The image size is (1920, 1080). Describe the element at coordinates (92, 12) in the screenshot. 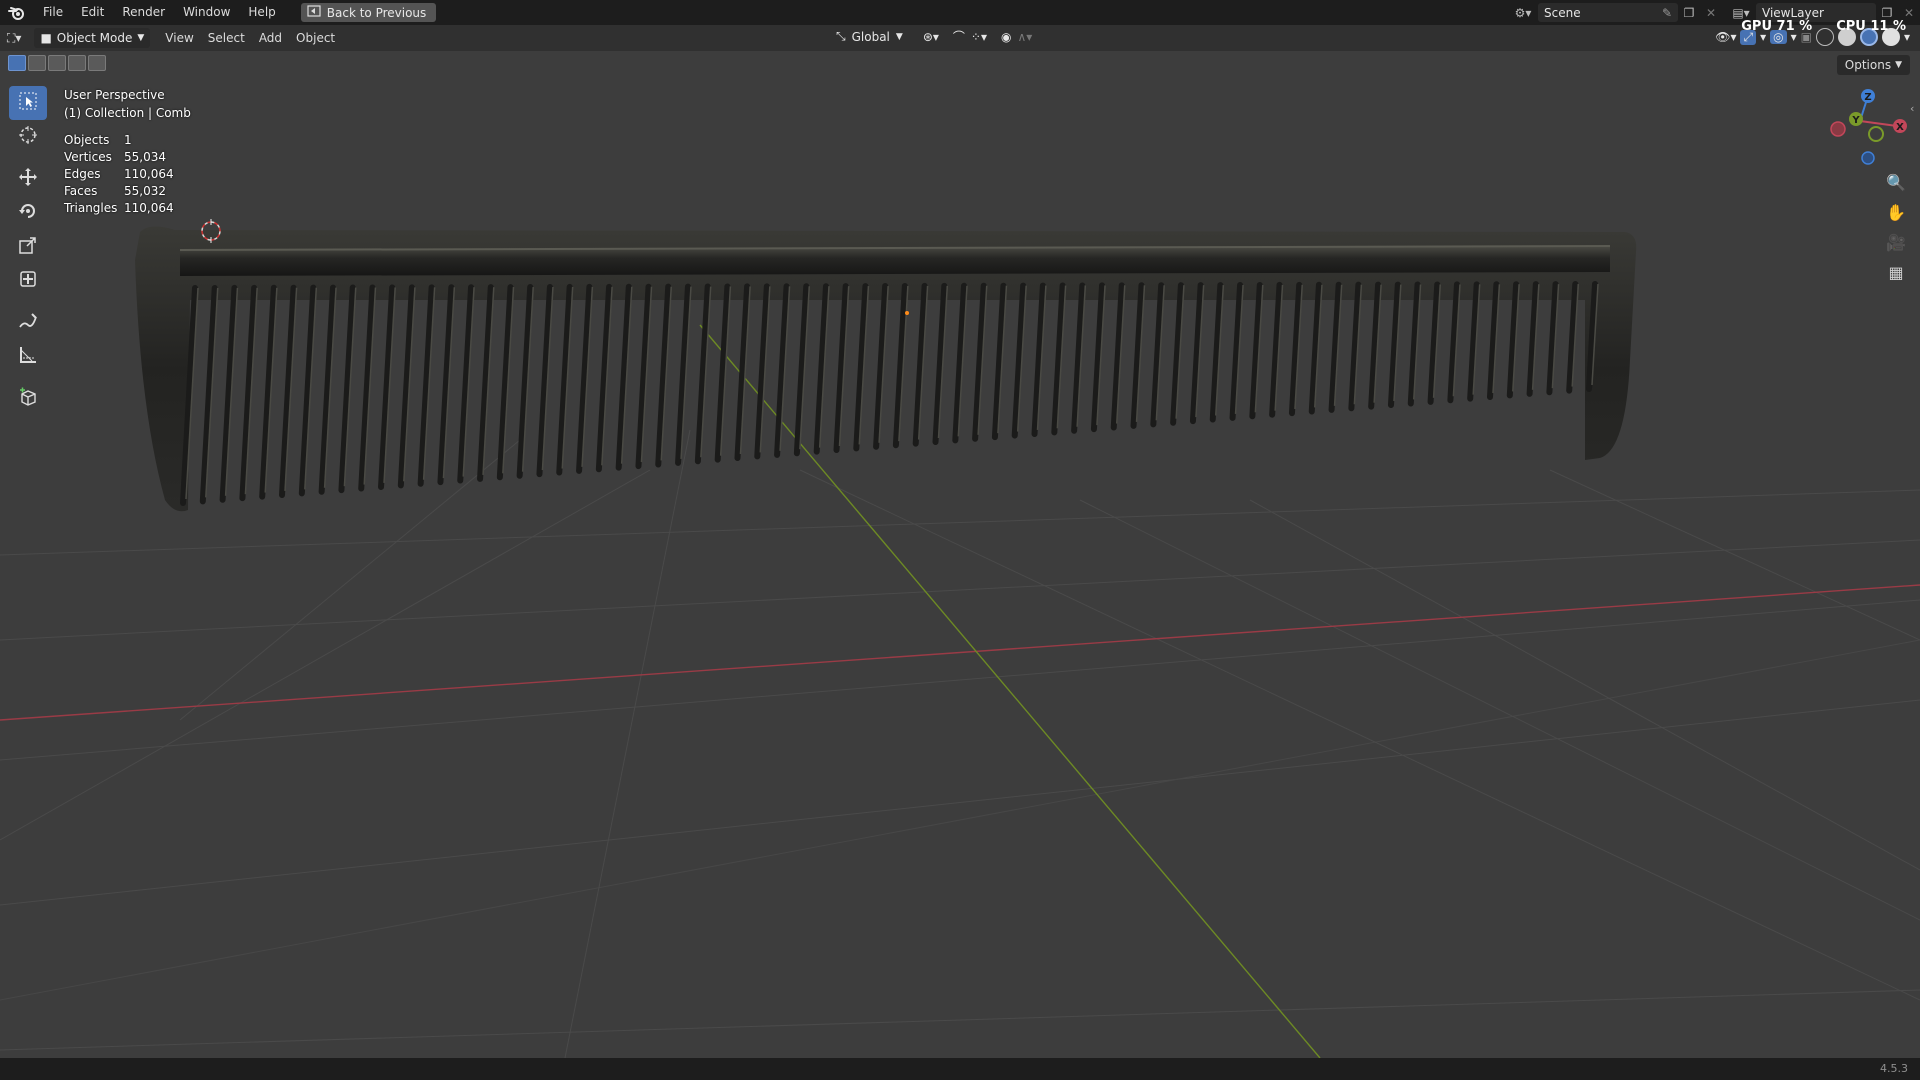

I see `menu-edit: Edit` at that location.